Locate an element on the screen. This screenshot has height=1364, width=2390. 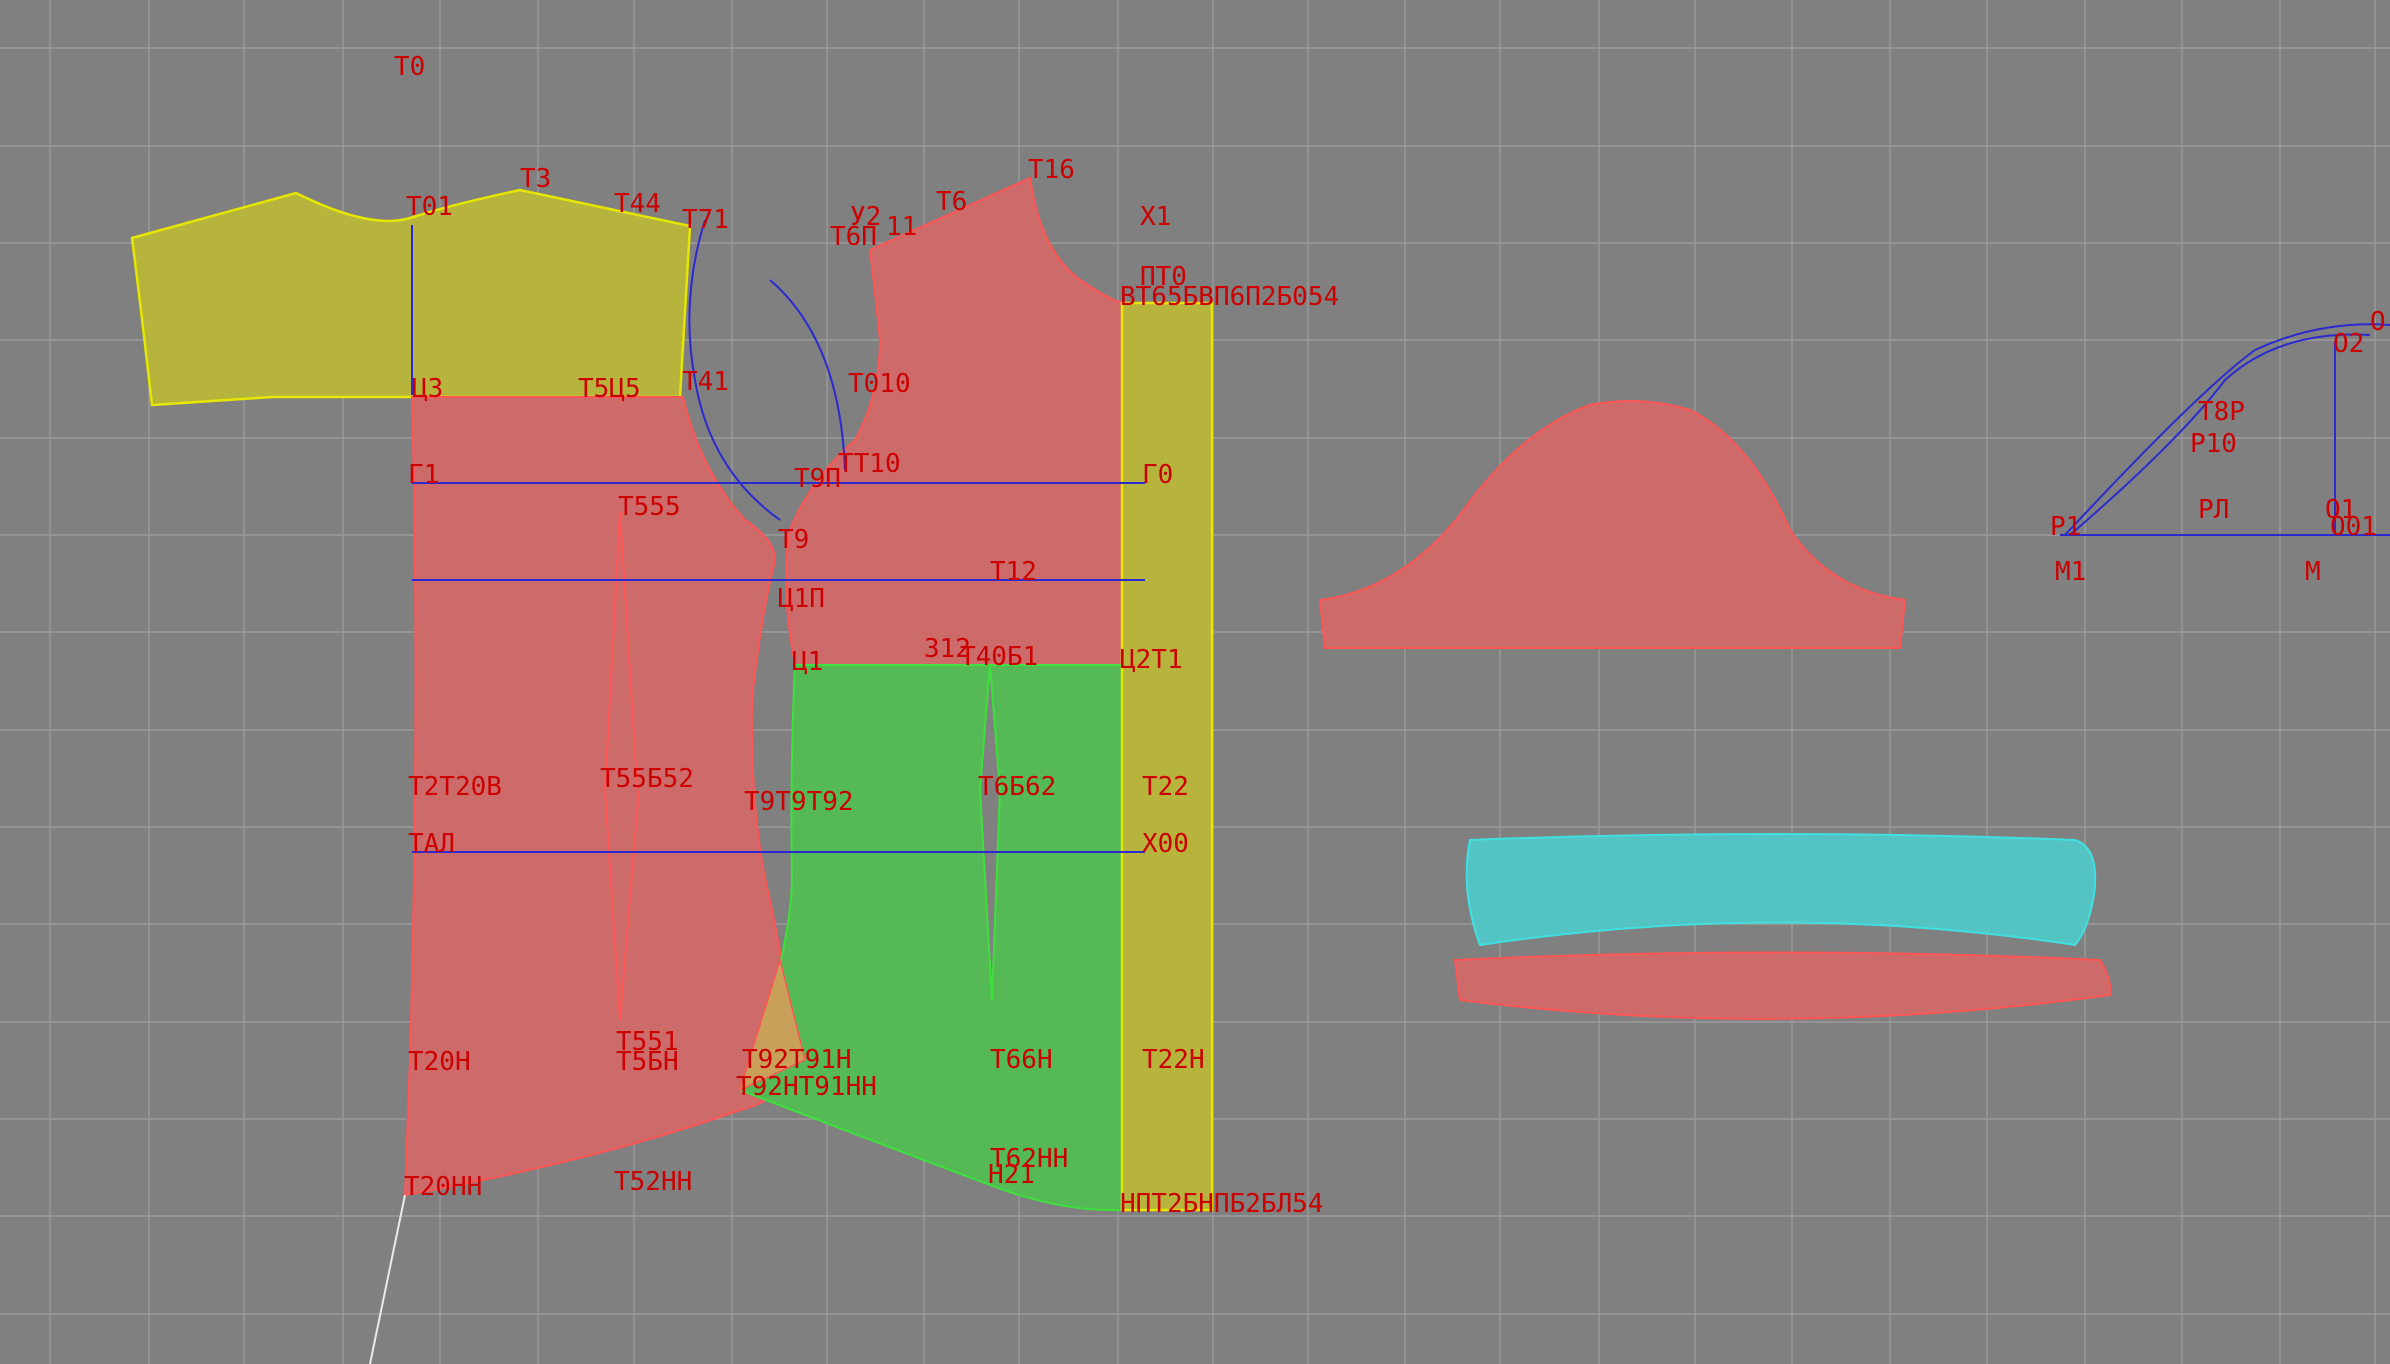
label-hbot: НПТ2БНПБ2БЛ54 is located at coordinates (1222, 1204).